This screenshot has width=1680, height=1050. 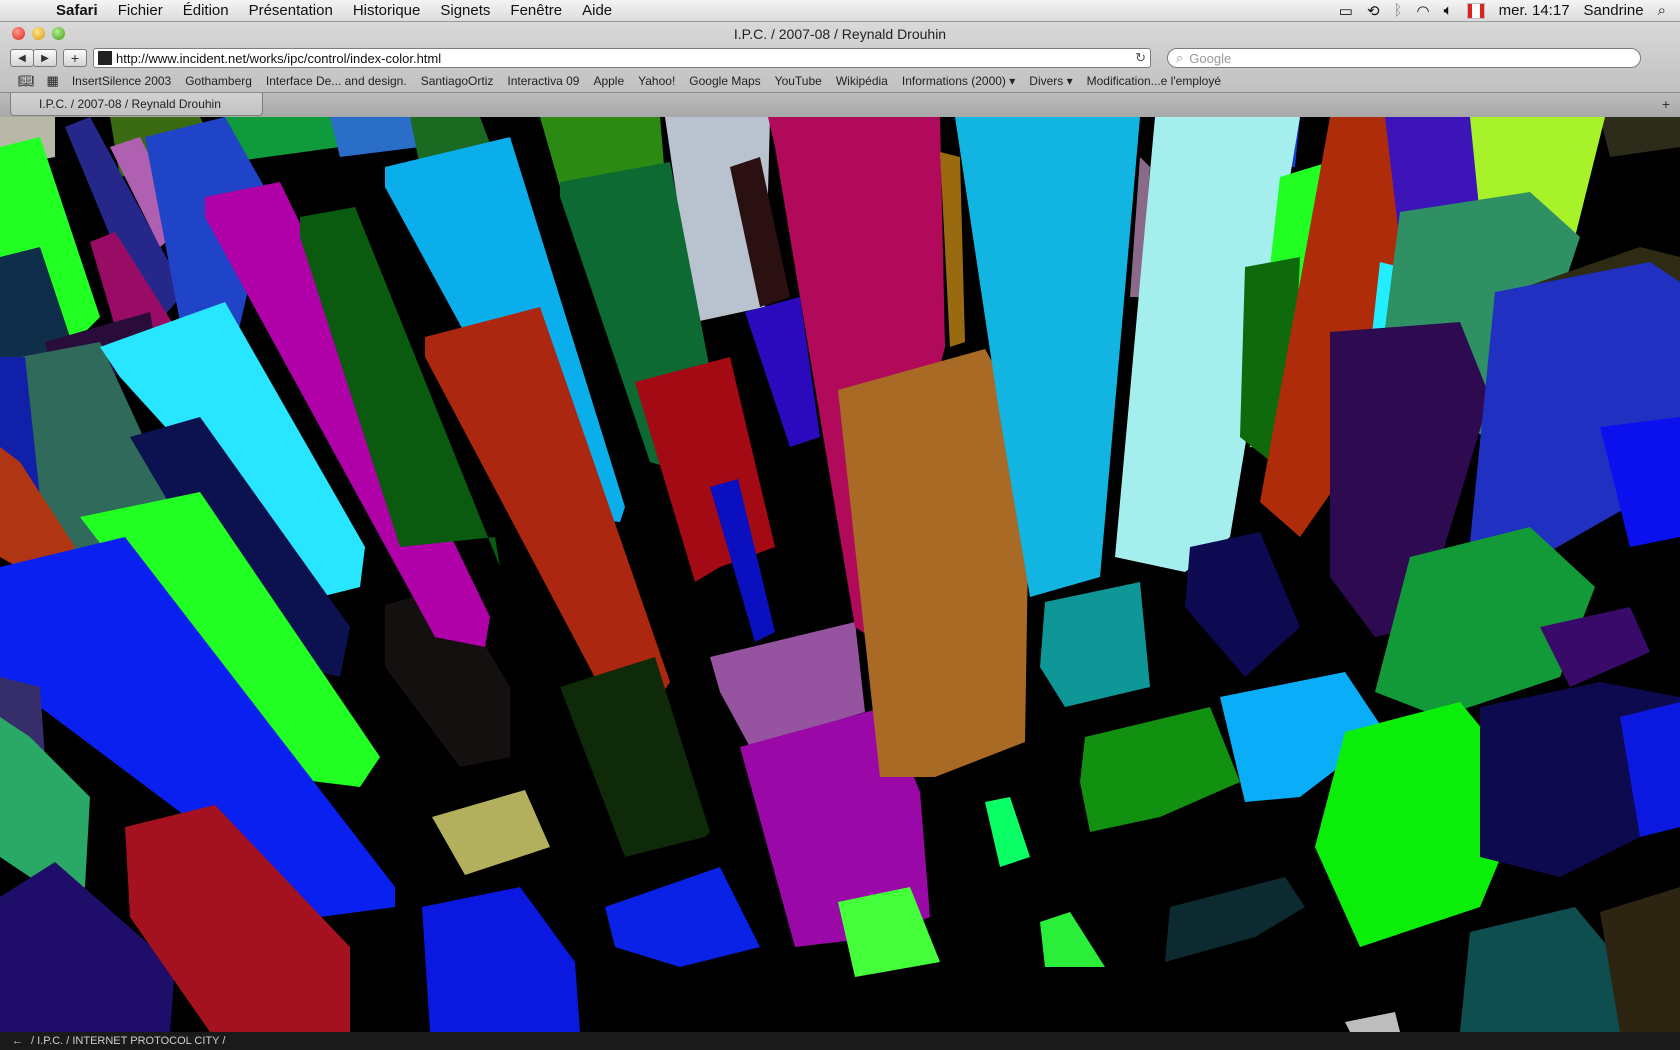 What do you see at coordinates (17, 1041) in the screenshot?
I see `status-back-arrow-icon: ←` at bounding box center [17, 1041].